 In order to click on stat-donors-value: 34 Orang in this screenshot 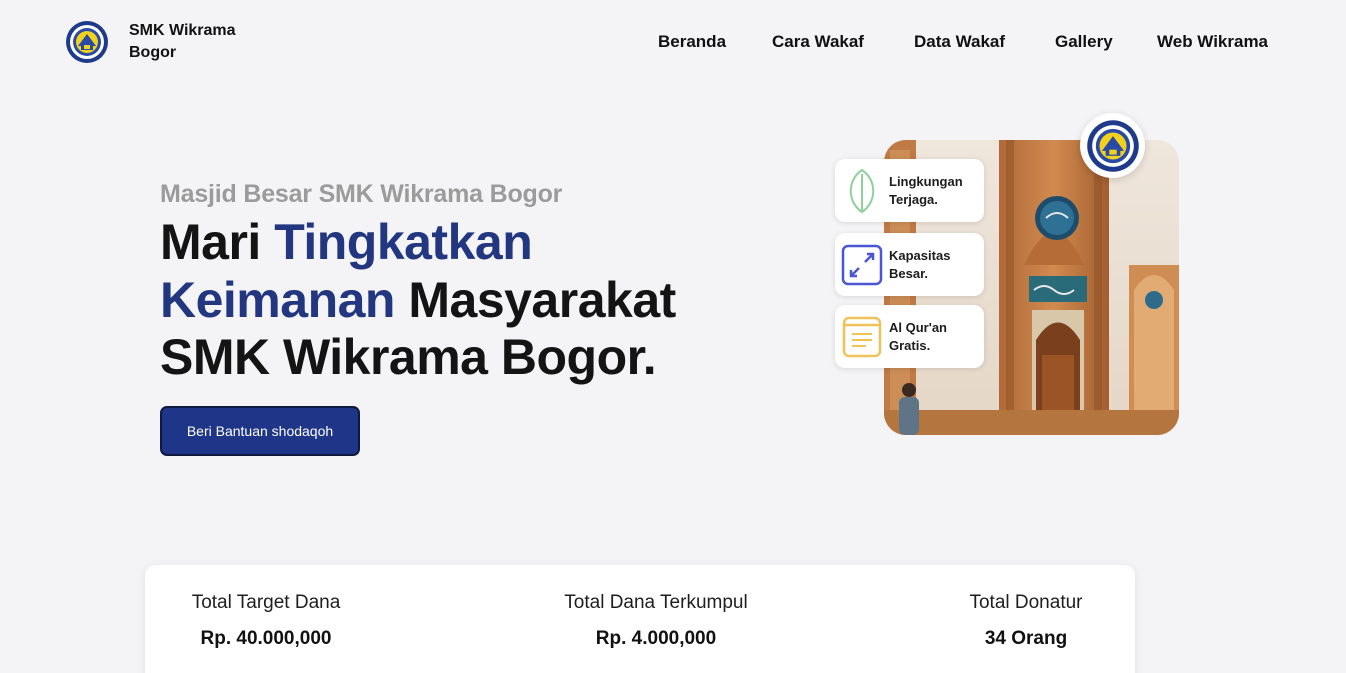, I will do `click(1026, 638)`.